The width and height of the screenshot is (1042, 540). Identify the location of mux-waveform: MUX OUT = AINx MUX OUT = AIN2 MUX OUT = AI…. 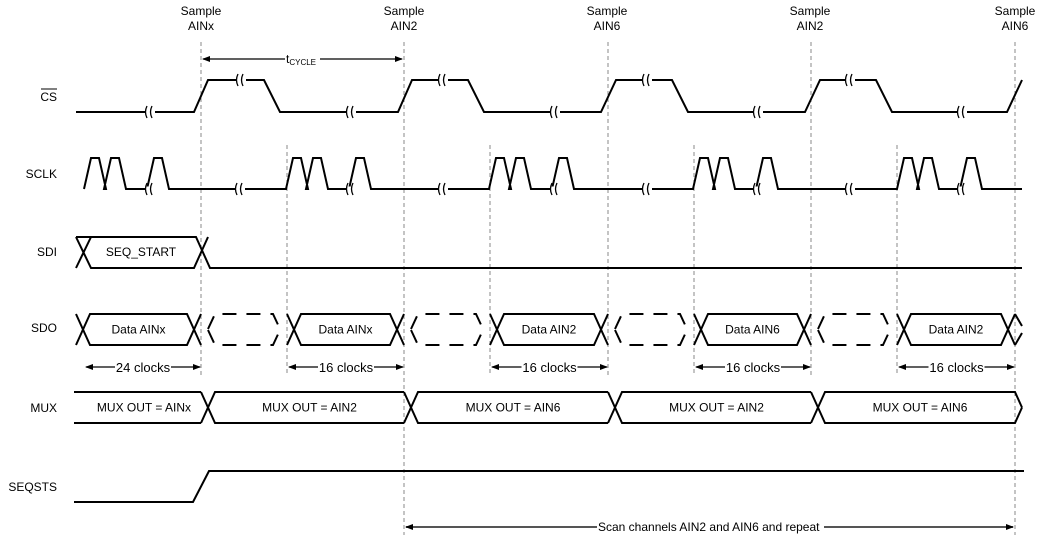
(548, 407).